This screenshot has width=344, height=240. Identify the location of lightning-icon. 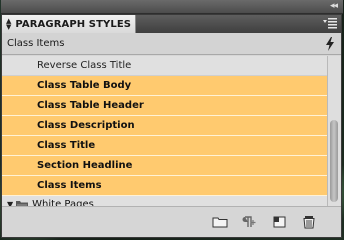
(330, 44).